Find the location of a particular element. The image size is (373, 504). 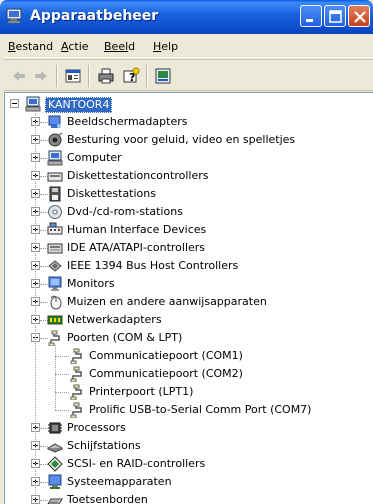

sound-icon is located at coordinates (55, 139).